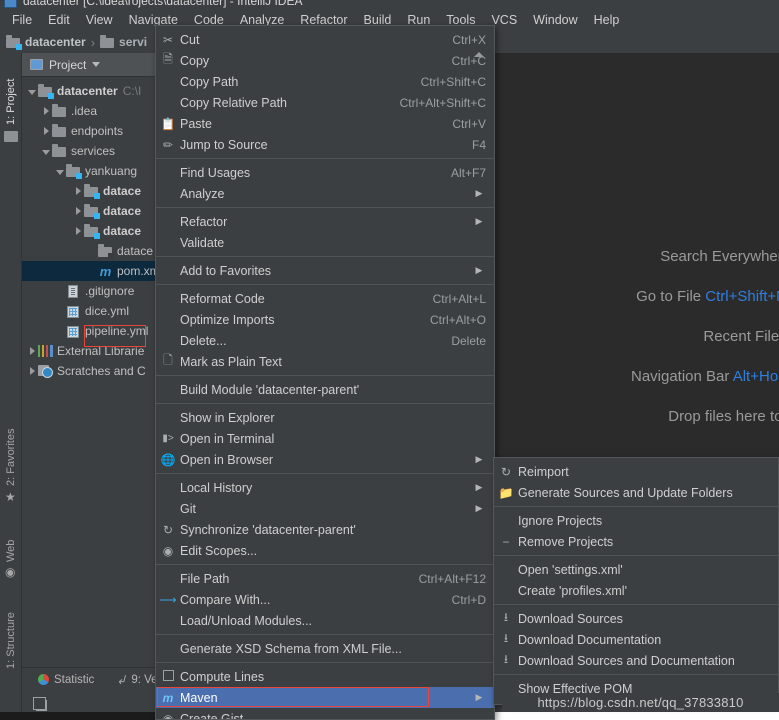  Describe the element at coordinates (325, 298) in the screenshot. I see `context-menu-item-reformat-code: Reformat Code Ctrl+Alt+L` at that location.